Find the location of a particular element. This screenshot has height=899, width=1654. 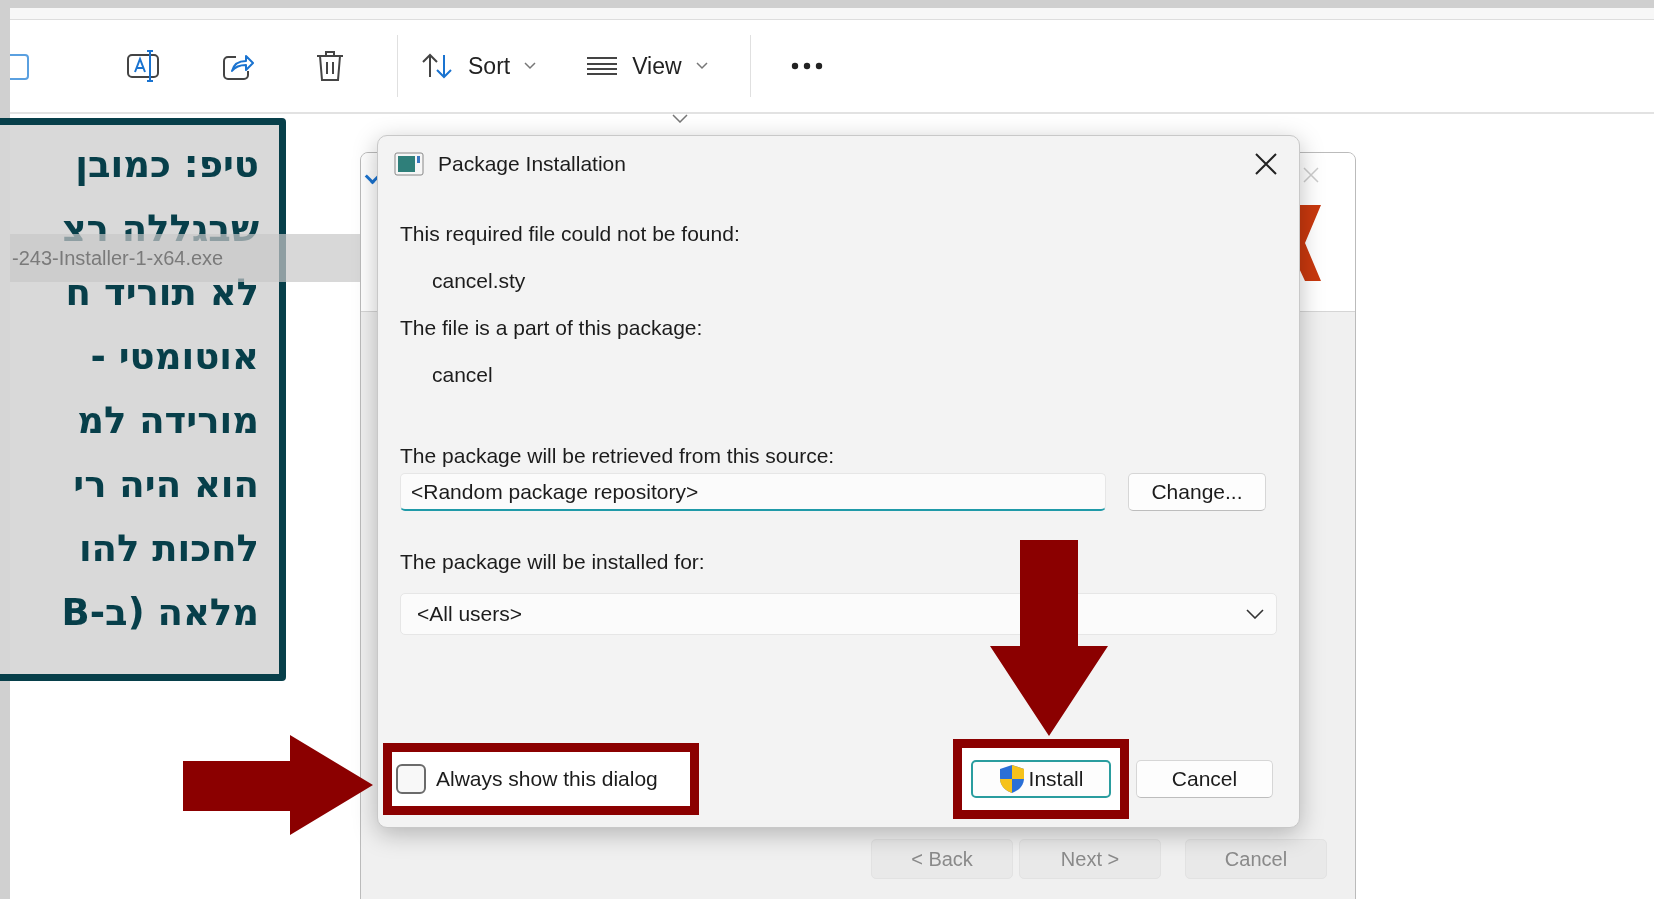

close-icon is located at coordinates (1266, 164).